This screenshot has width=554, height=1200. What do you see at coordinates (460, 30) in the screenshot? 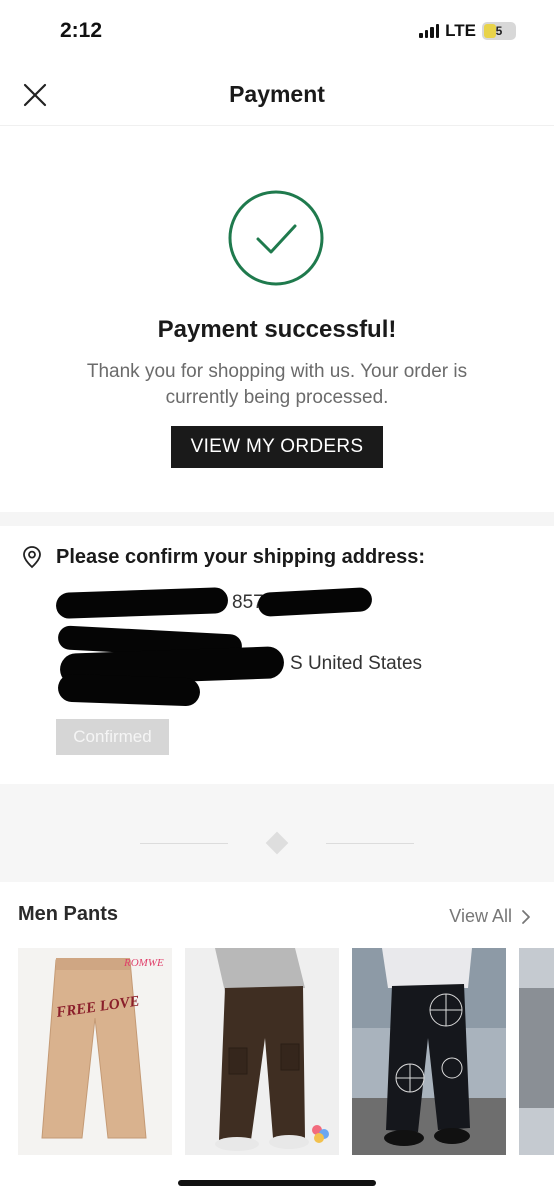
I see `network-type: LTE` at bounding box center [460, 30].